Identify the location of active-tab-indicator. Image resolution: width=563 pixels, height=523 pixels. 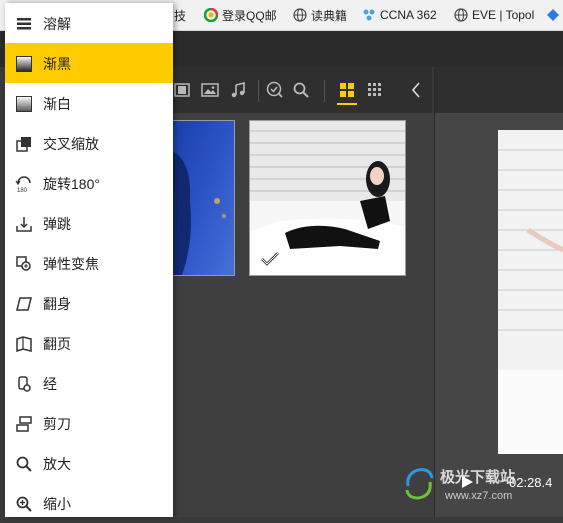
(347, 104).